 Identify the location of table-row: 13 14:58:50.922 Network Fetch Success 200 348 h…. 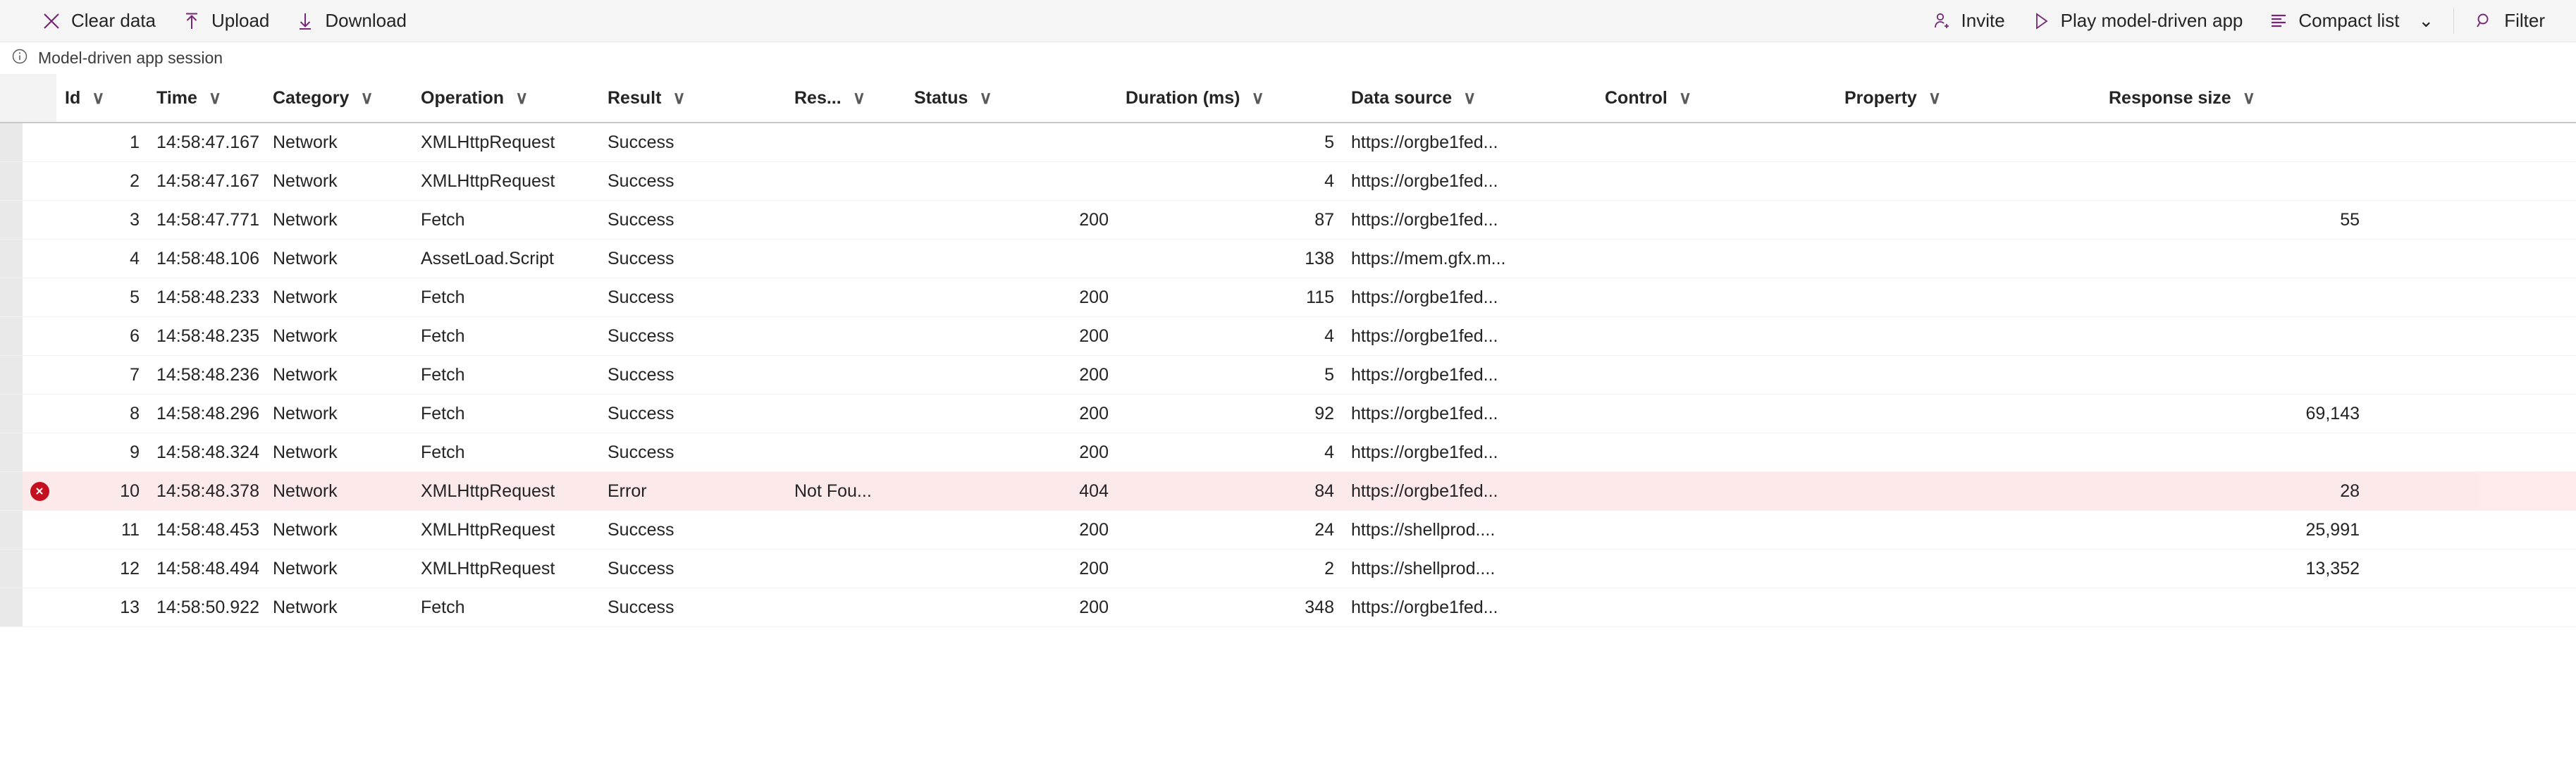
(1288, 607).